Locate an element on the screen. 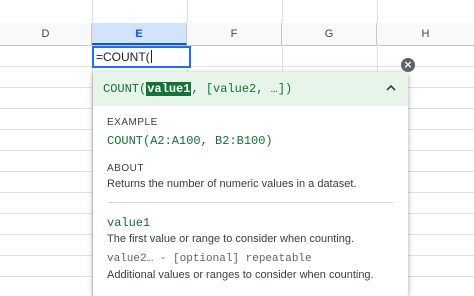 The width and height of the screenshot is (474, 296). column-header-e: E is located at coordinates (139, 34).